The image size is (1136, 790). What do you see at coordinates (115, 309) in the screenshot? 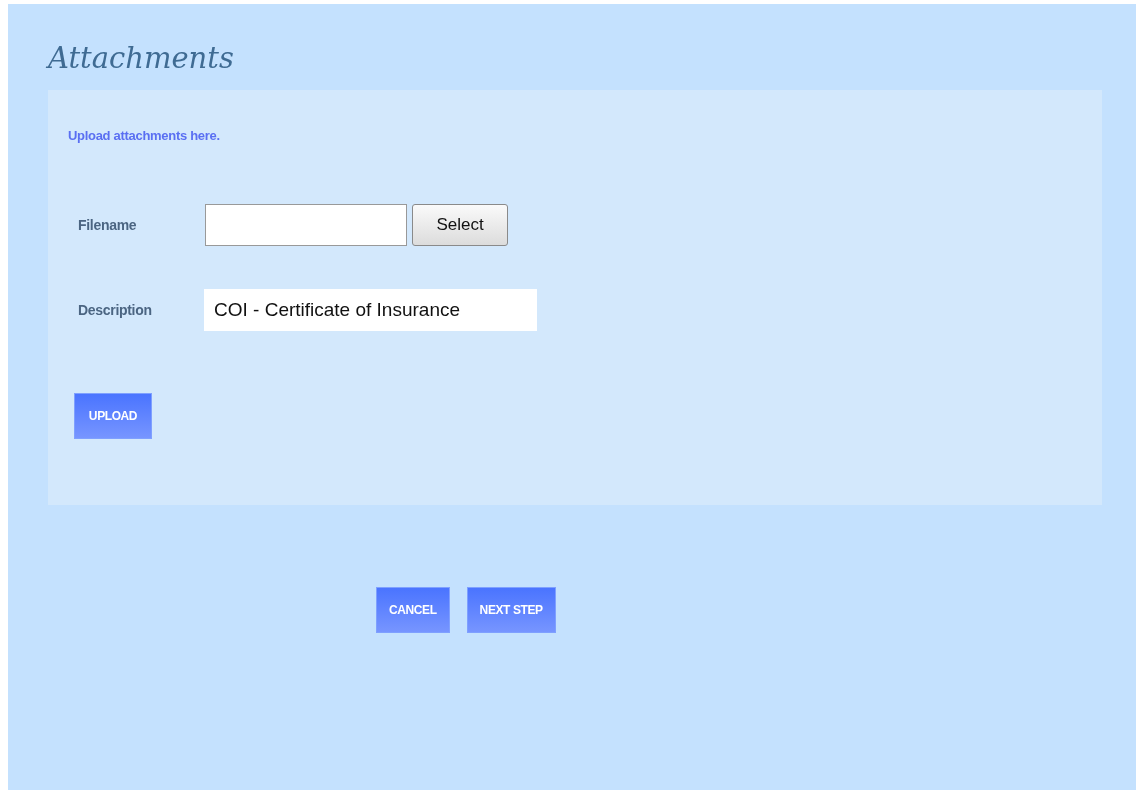
I see `field-label: Description` at bounding box center [115, 309].